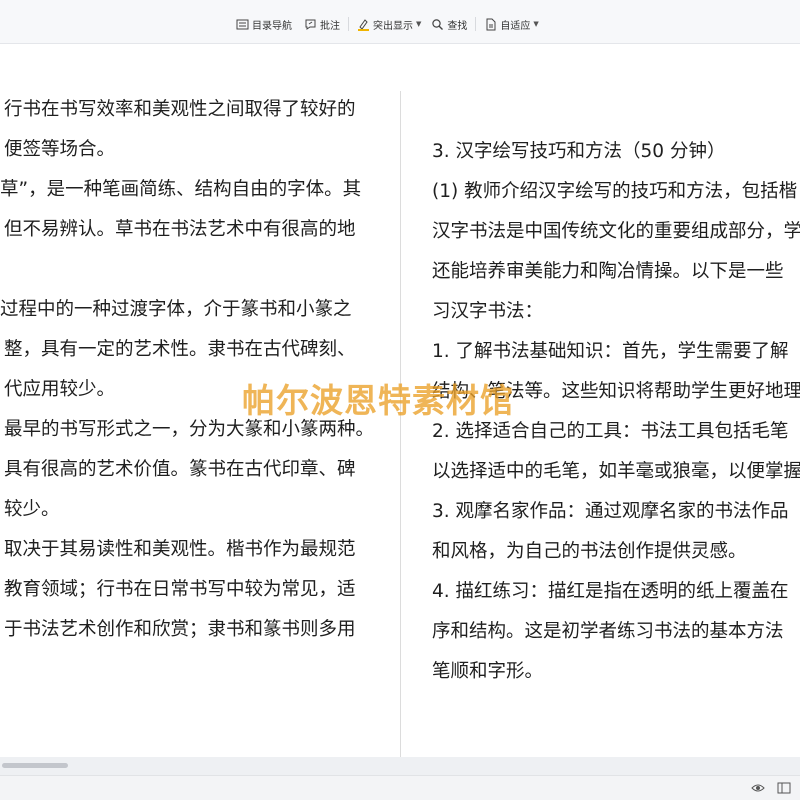 This screenshot has height=800, width=800. I want to click on text-line: 3. 观摩名家作品：通过观摩名家的书法作品, so click(610, 511).